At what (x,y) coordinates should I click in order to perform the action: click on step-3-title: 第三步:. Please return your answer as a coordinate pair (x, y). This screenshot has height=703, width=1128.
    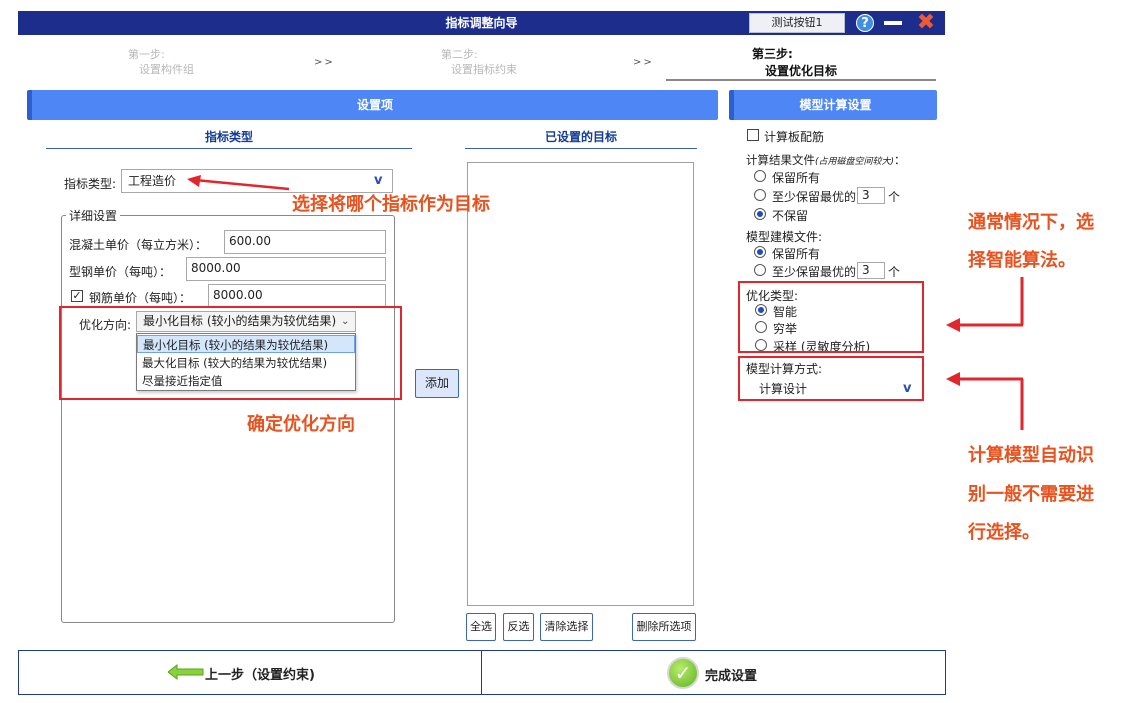
    Looking at the image, I should click on (772, 54).